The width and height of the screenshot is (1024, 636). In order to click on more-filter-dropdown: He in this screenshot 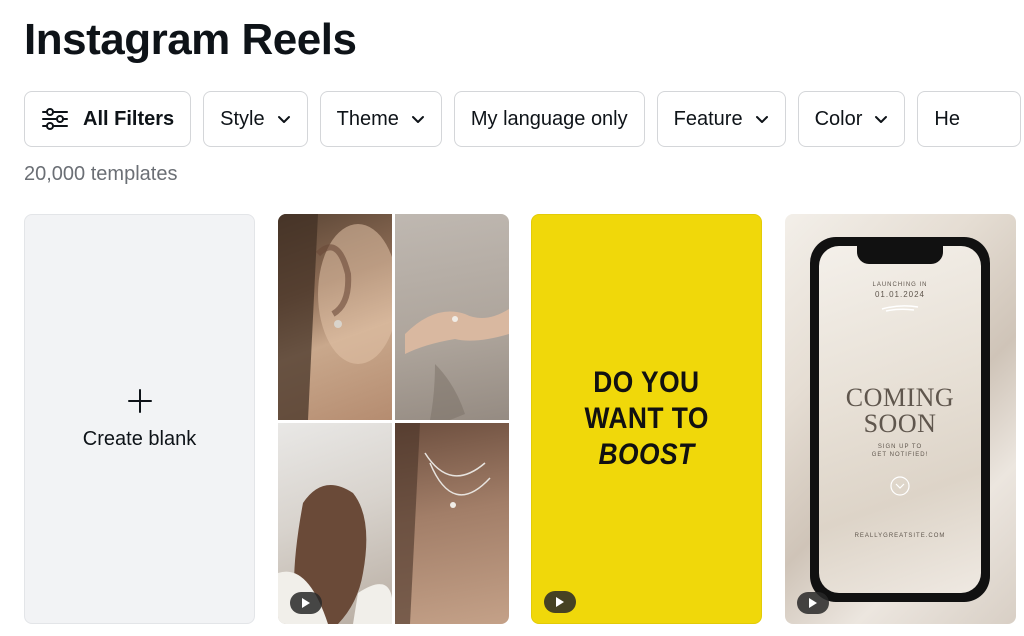, I will do `click(969, 119)`.